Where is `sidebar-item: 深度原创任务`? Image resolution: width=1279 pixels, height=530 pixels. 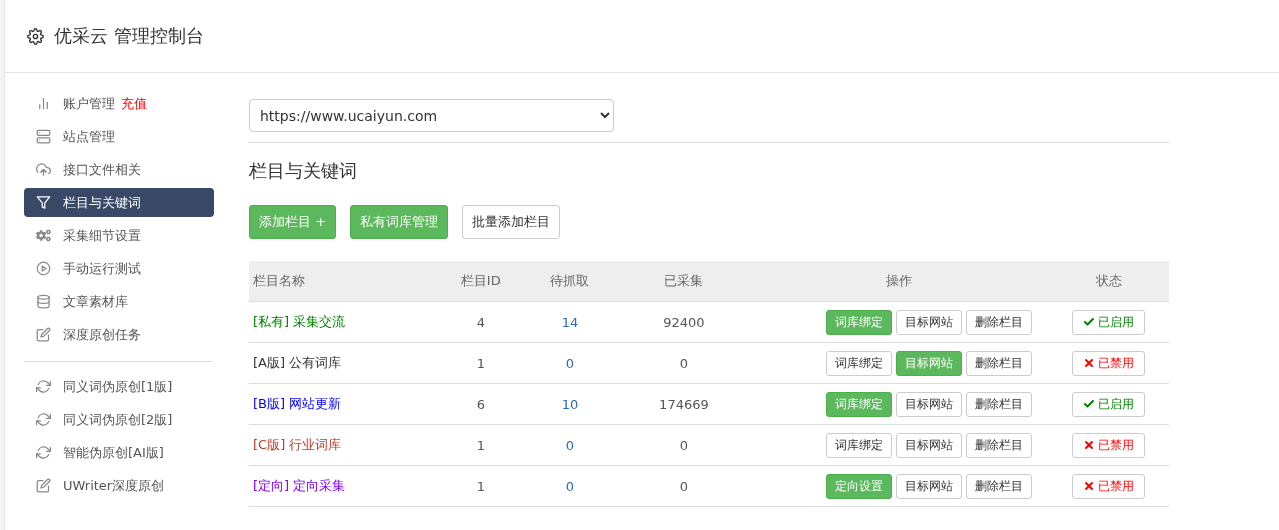 sidebar-item: 深度原创任务 is located at coordinates (119, 334).